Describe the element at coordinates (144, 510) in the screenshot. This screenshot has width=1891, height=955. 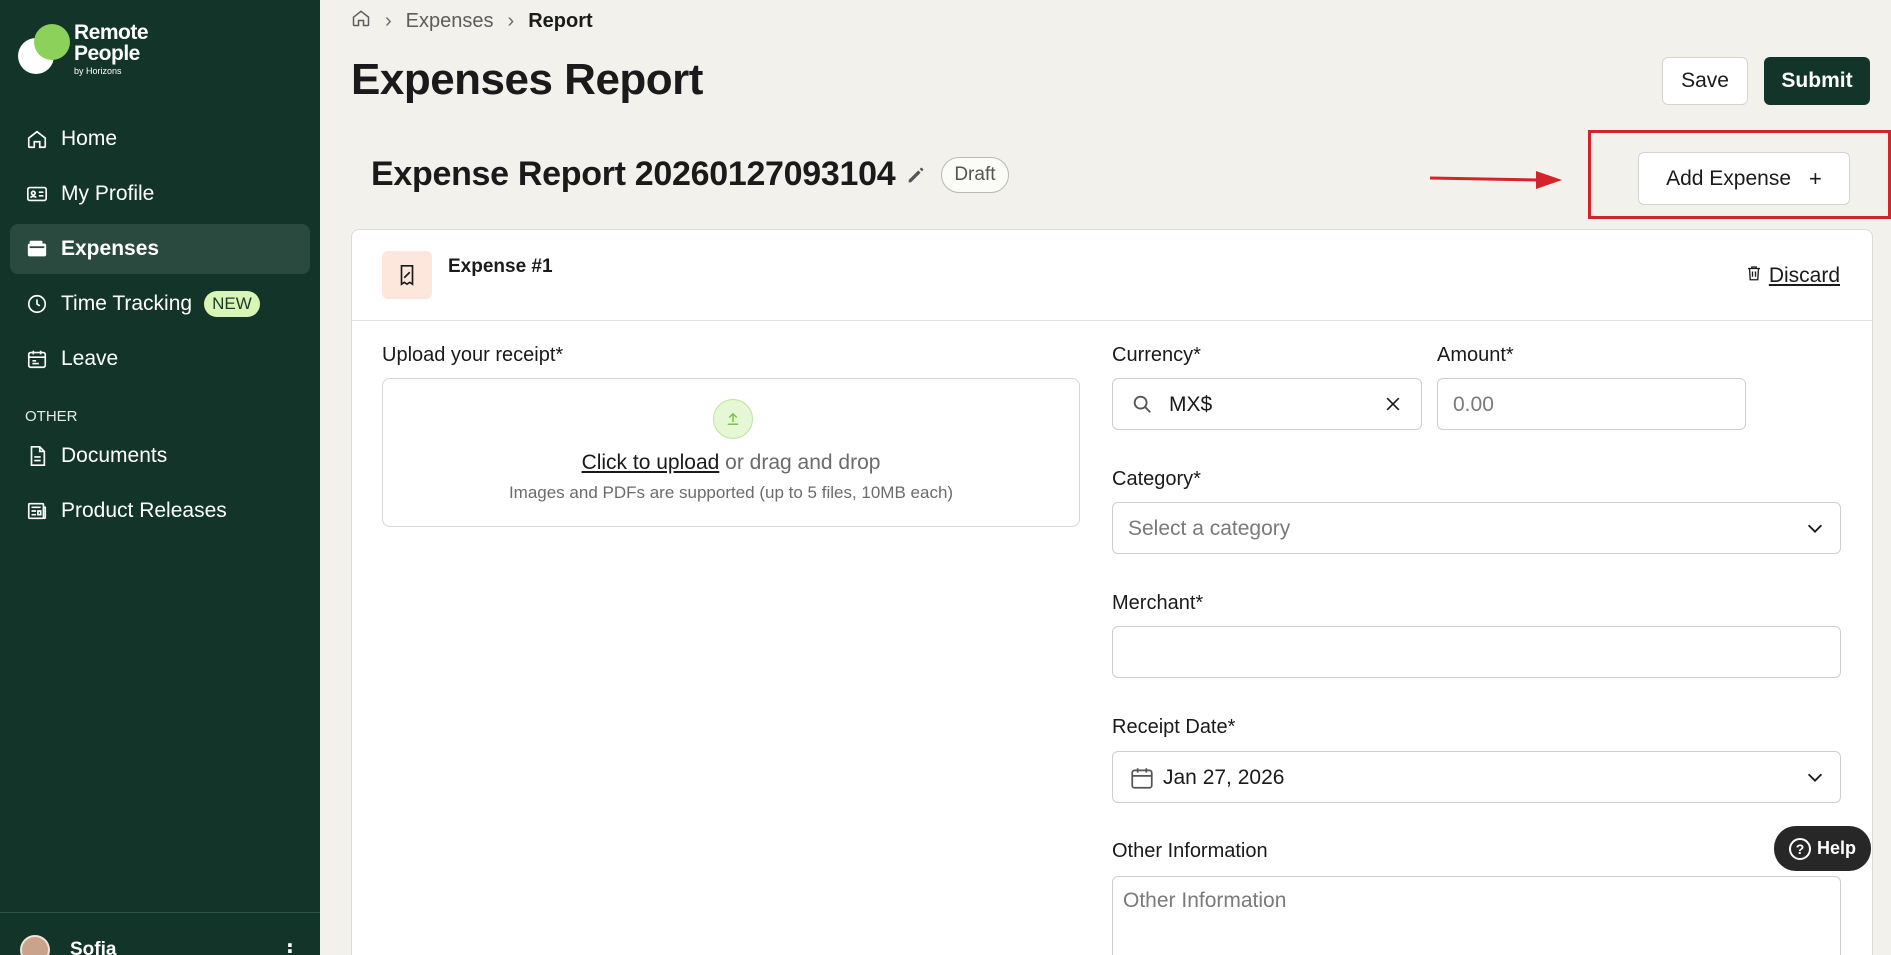
I see `sidebar-item-label: Product Releases` at that location.